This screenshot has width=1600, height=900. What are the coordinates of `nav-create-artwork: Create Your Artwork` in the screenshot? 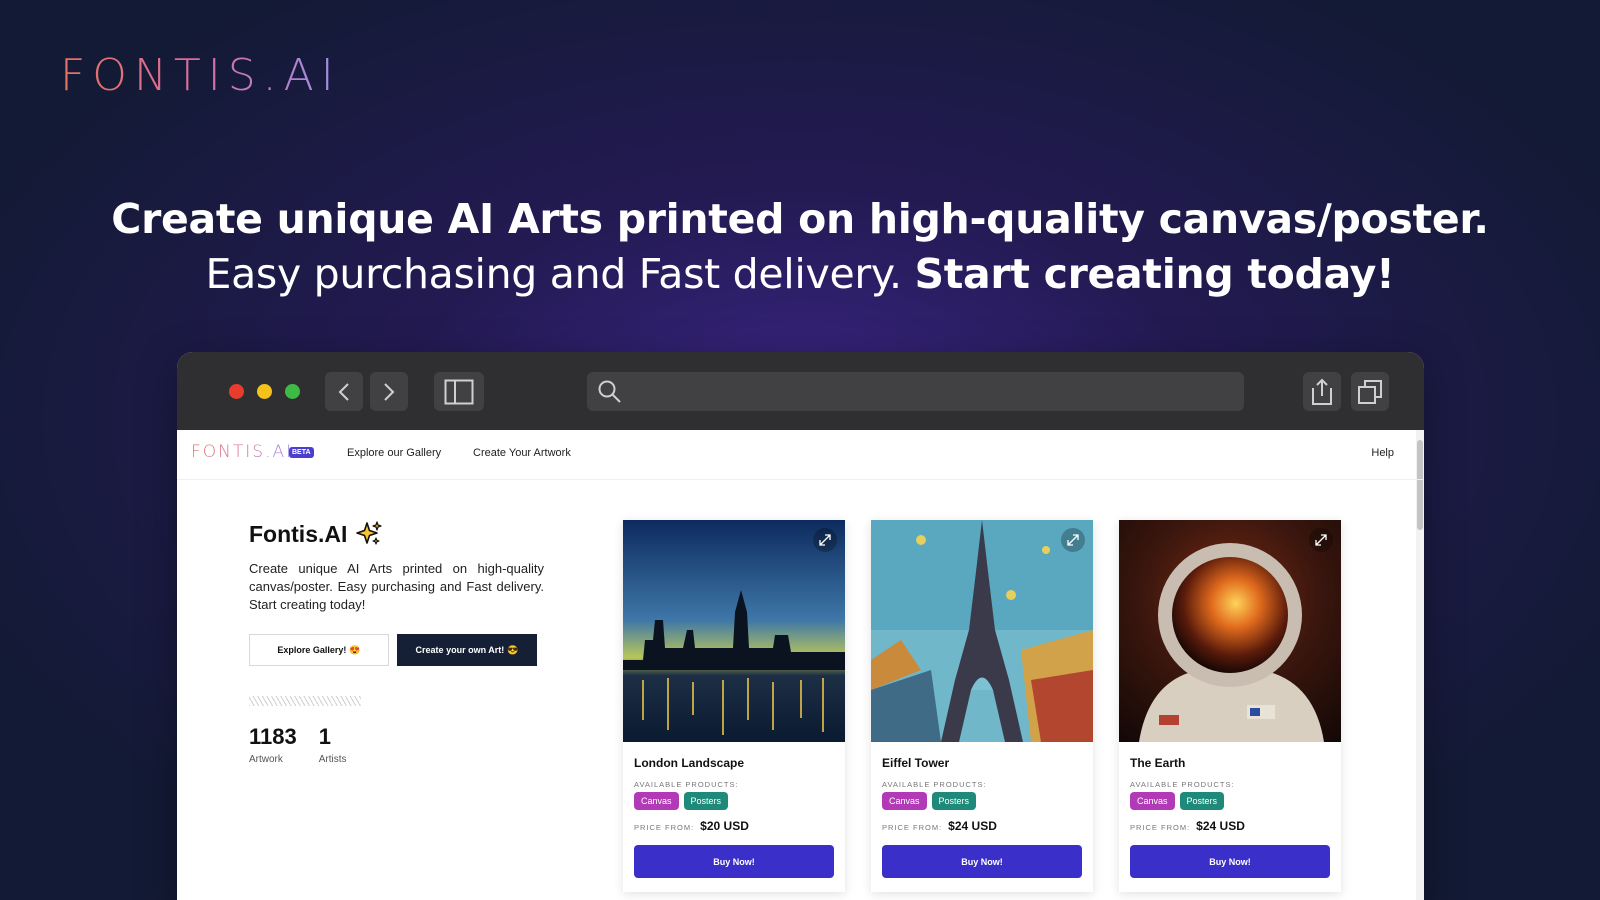 It's located at (522, 453).